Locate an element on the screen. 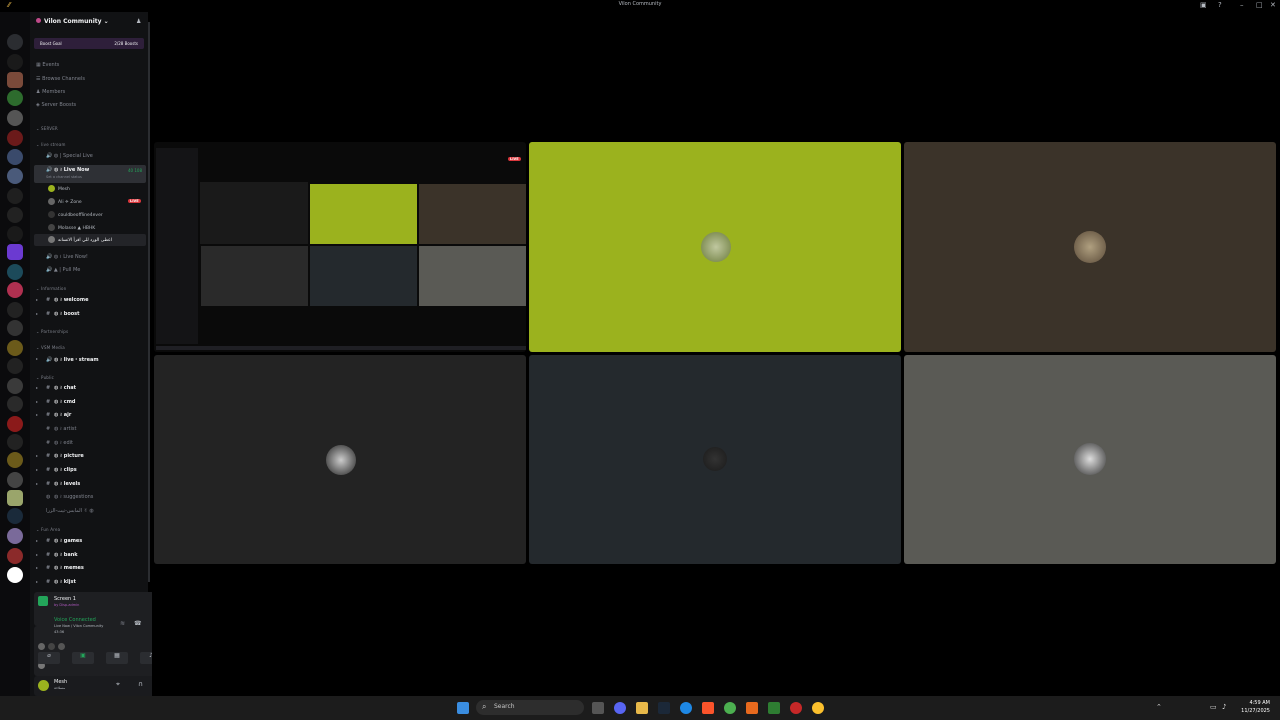  channel-arabic: المابس-تيت-الزرا ✌ ◍ is located at coordinates (70, 511).